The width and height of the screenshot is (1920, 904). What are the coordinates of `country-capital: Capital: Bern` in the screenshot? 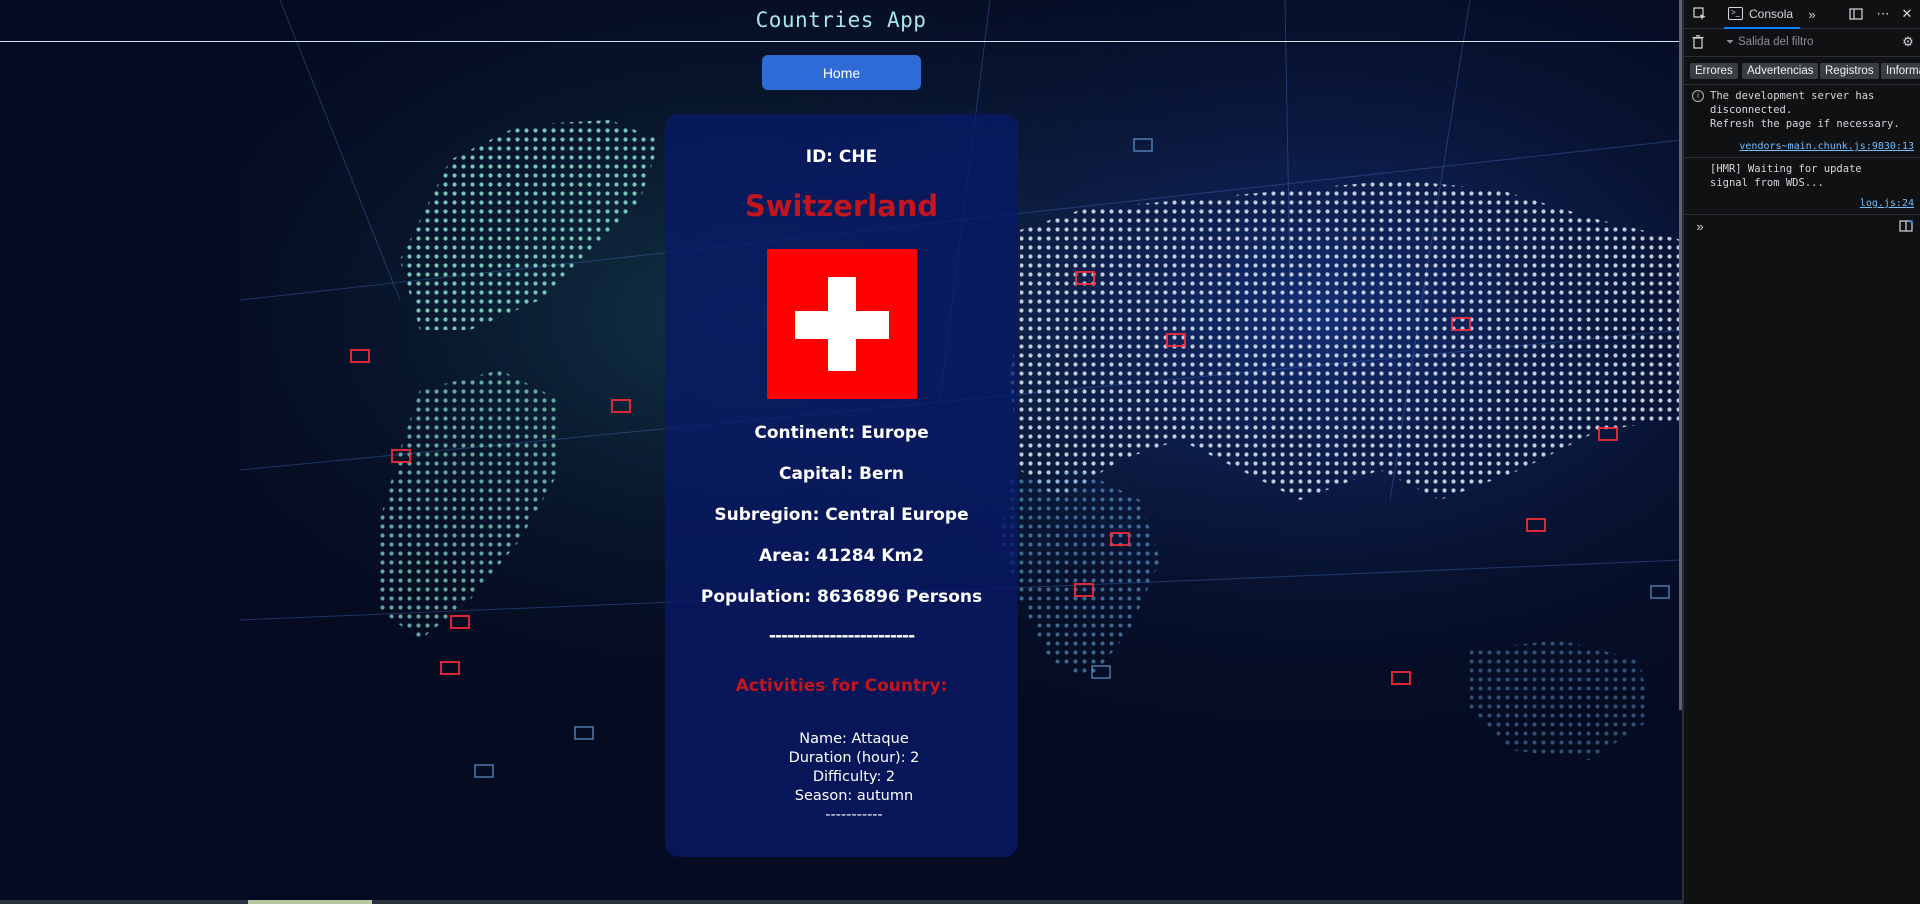 It's located at (841, 474).